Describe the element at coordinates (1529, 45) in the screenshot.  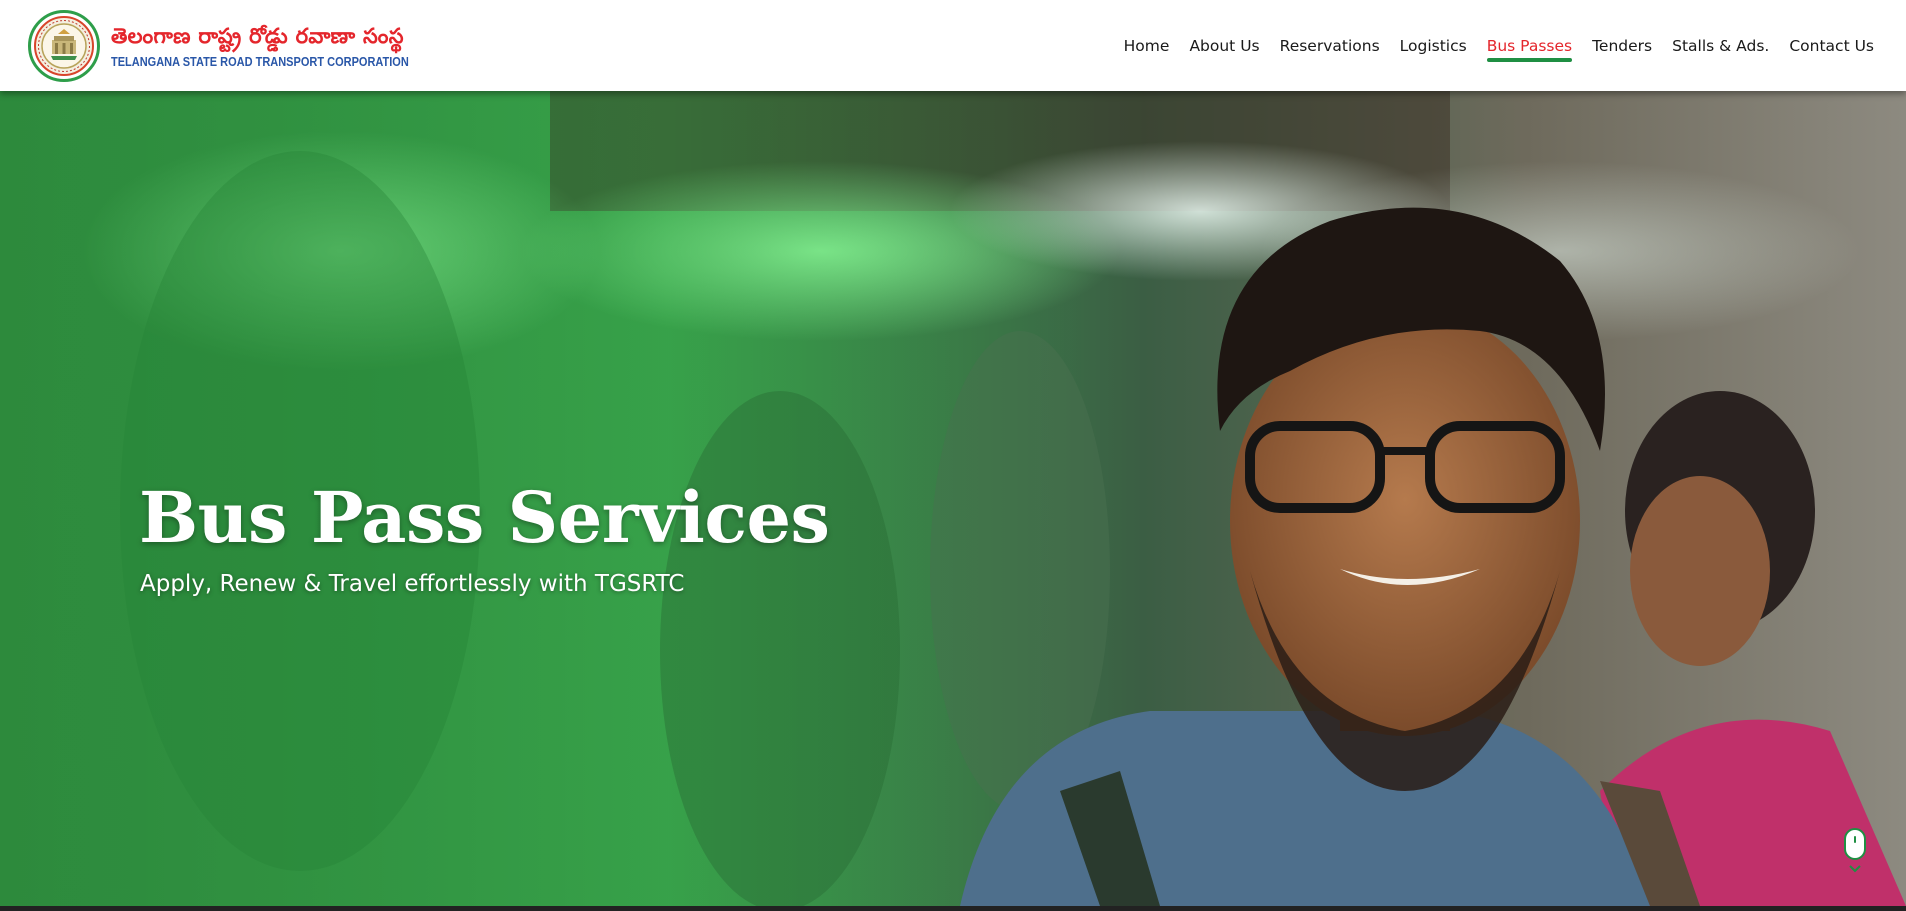
I see `nav-bus-passes: Bus Passes` at that location.